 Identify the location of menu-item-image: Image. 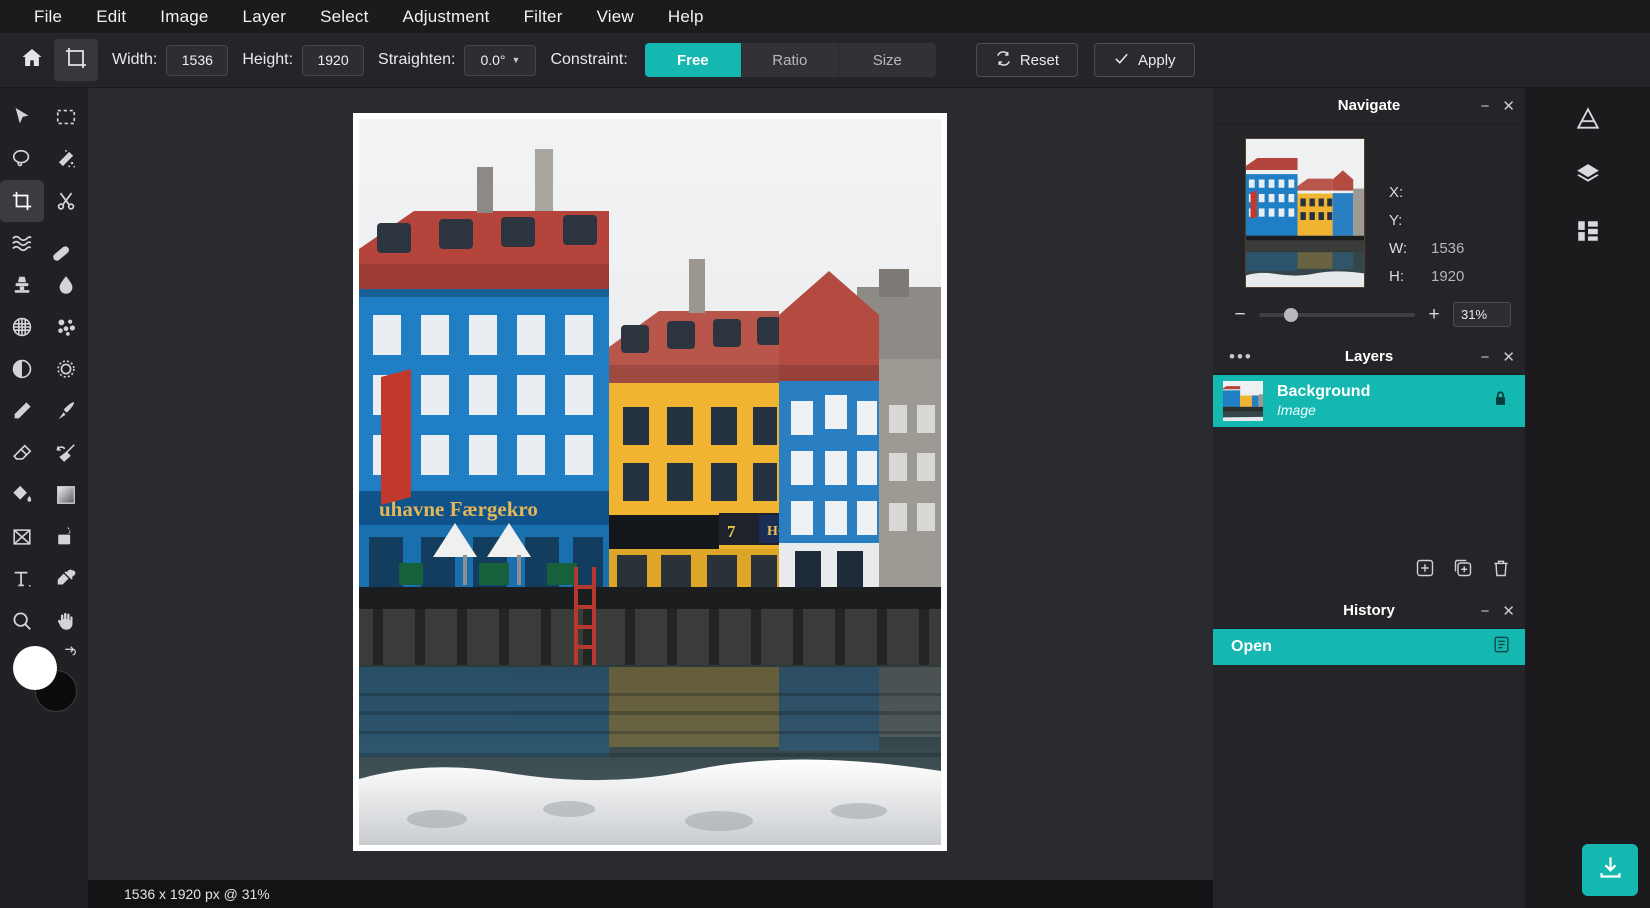
(184, 17).